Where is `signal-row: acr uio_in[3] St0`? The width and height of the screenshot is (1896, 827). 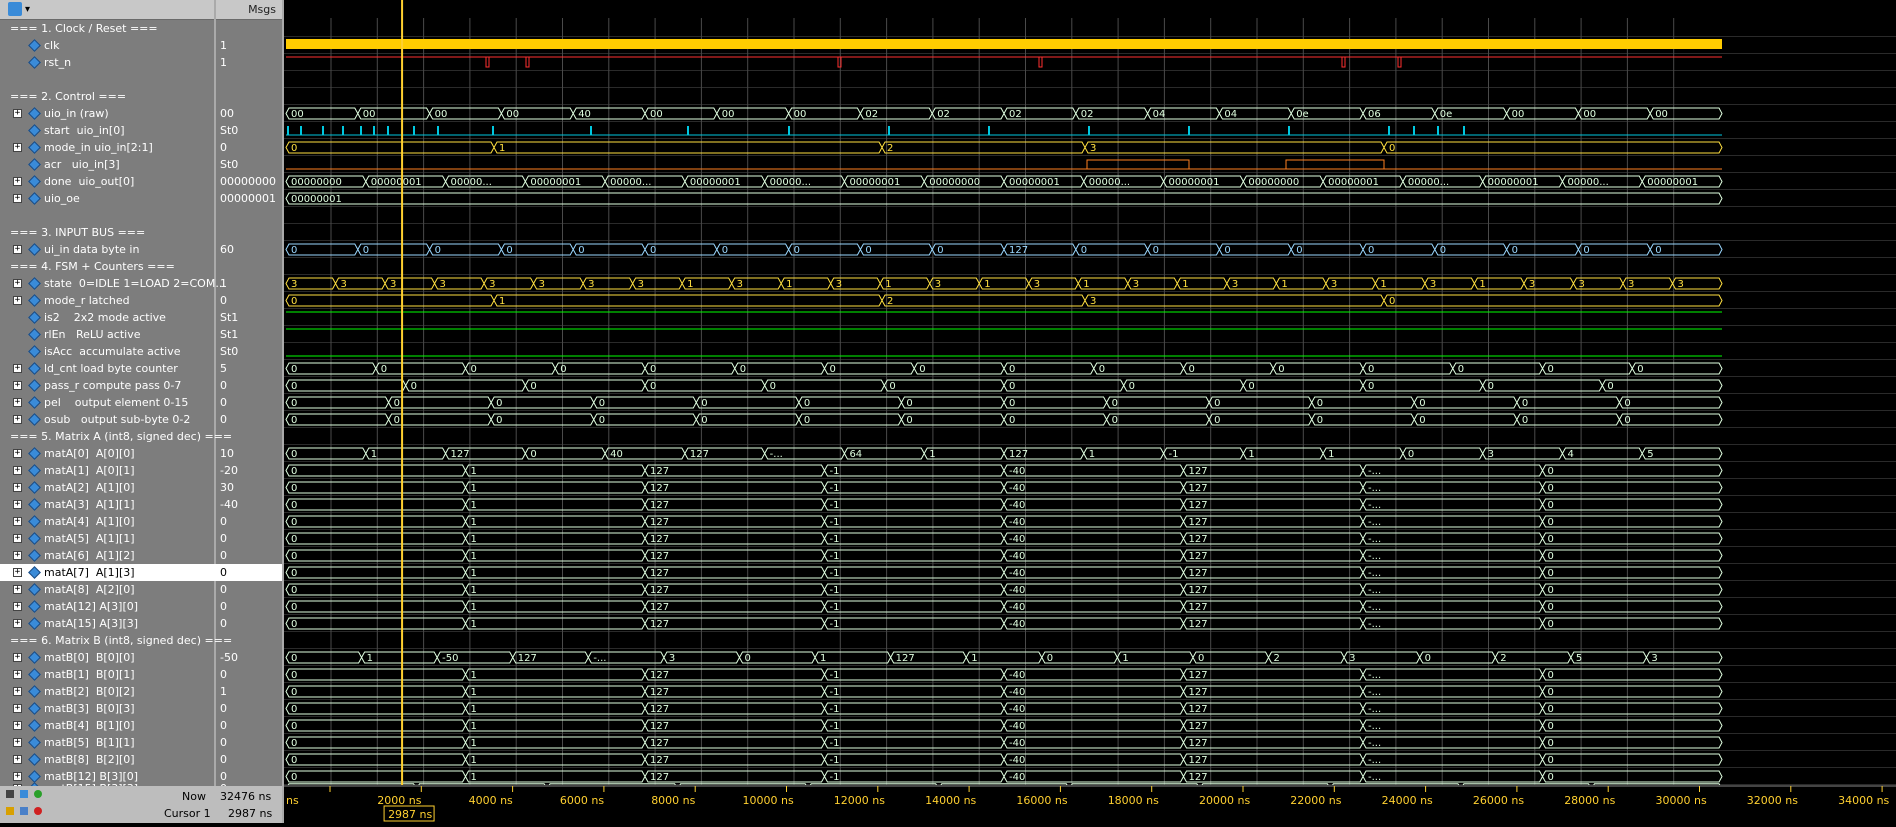
signal-row: acr uio_in[3] St0 is located at coordinates (141, 164).